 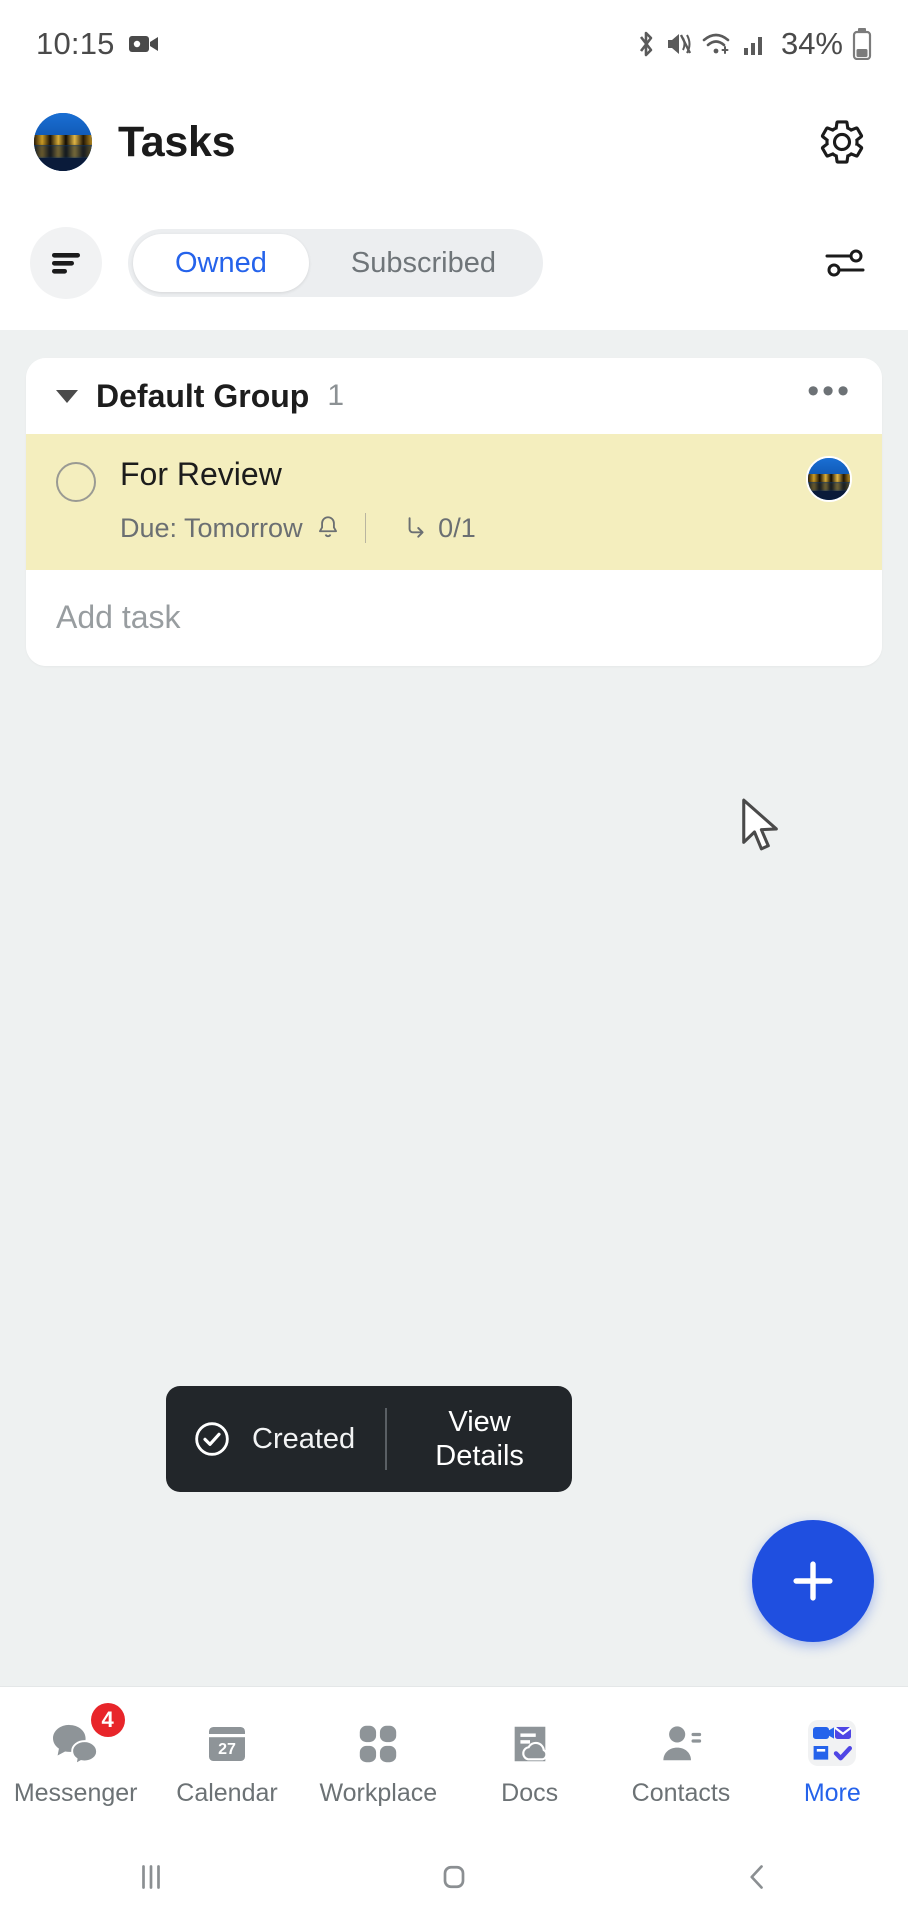 I want to click on wifi-icon, so click(x=717, y=44).